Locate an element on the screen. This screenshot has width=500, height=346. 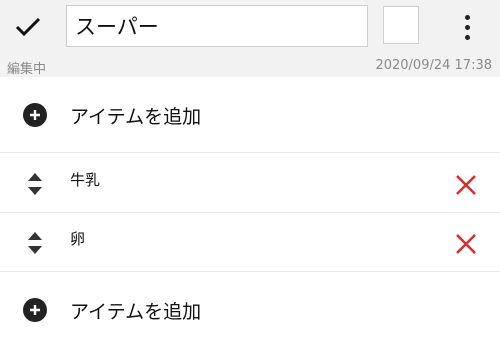
check-icon is located at coordinates (28, 27).